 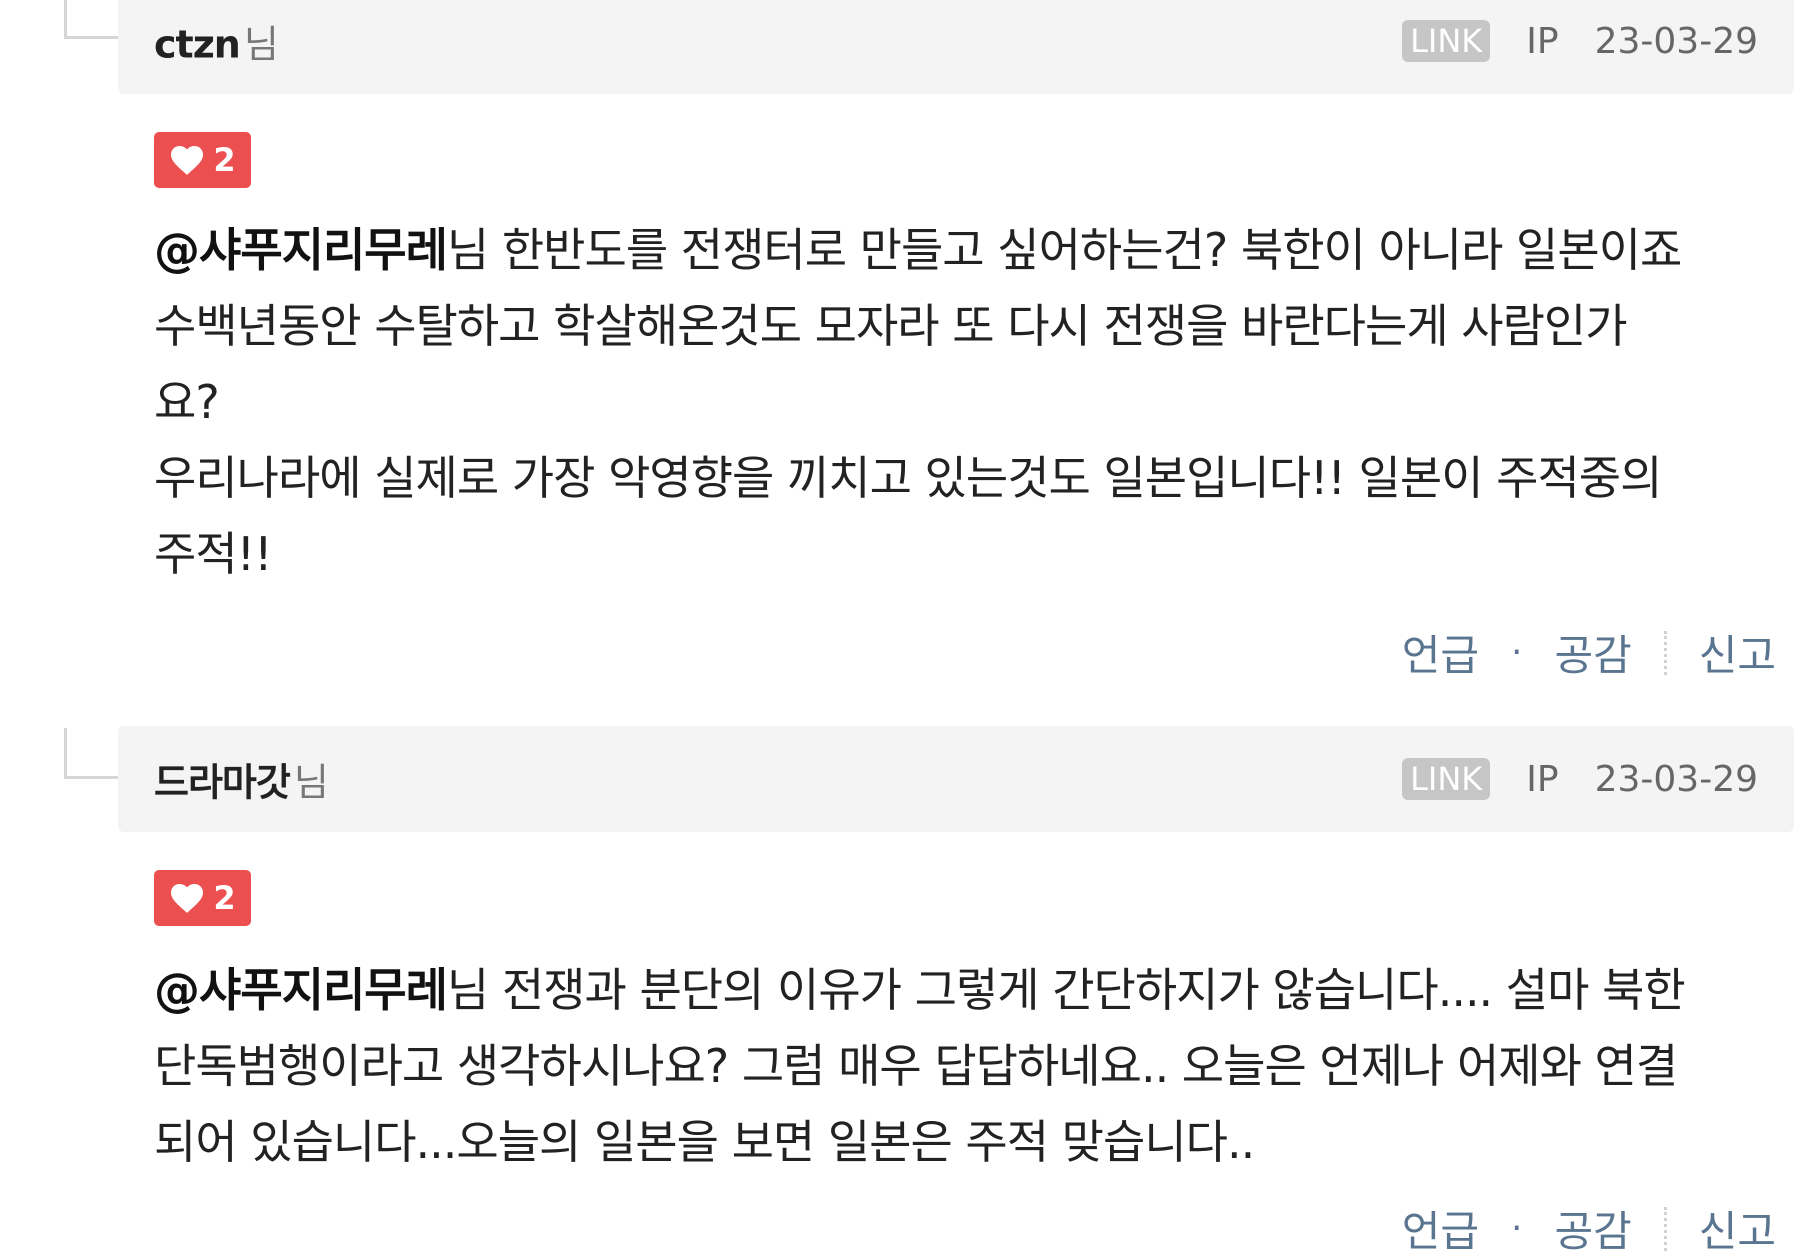 What do you see at coordinates (704, 1142) in the screenshot?
I see `comment-line: 되어 있습니다...오늘의 일본을 보면 일본은 주적 맞습니다..` at bounding box center [704, 1142].